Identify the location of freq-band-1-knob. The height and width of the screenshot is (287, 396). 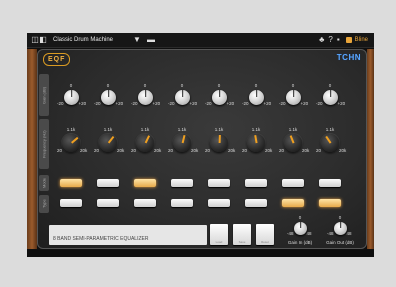
(71, 143).